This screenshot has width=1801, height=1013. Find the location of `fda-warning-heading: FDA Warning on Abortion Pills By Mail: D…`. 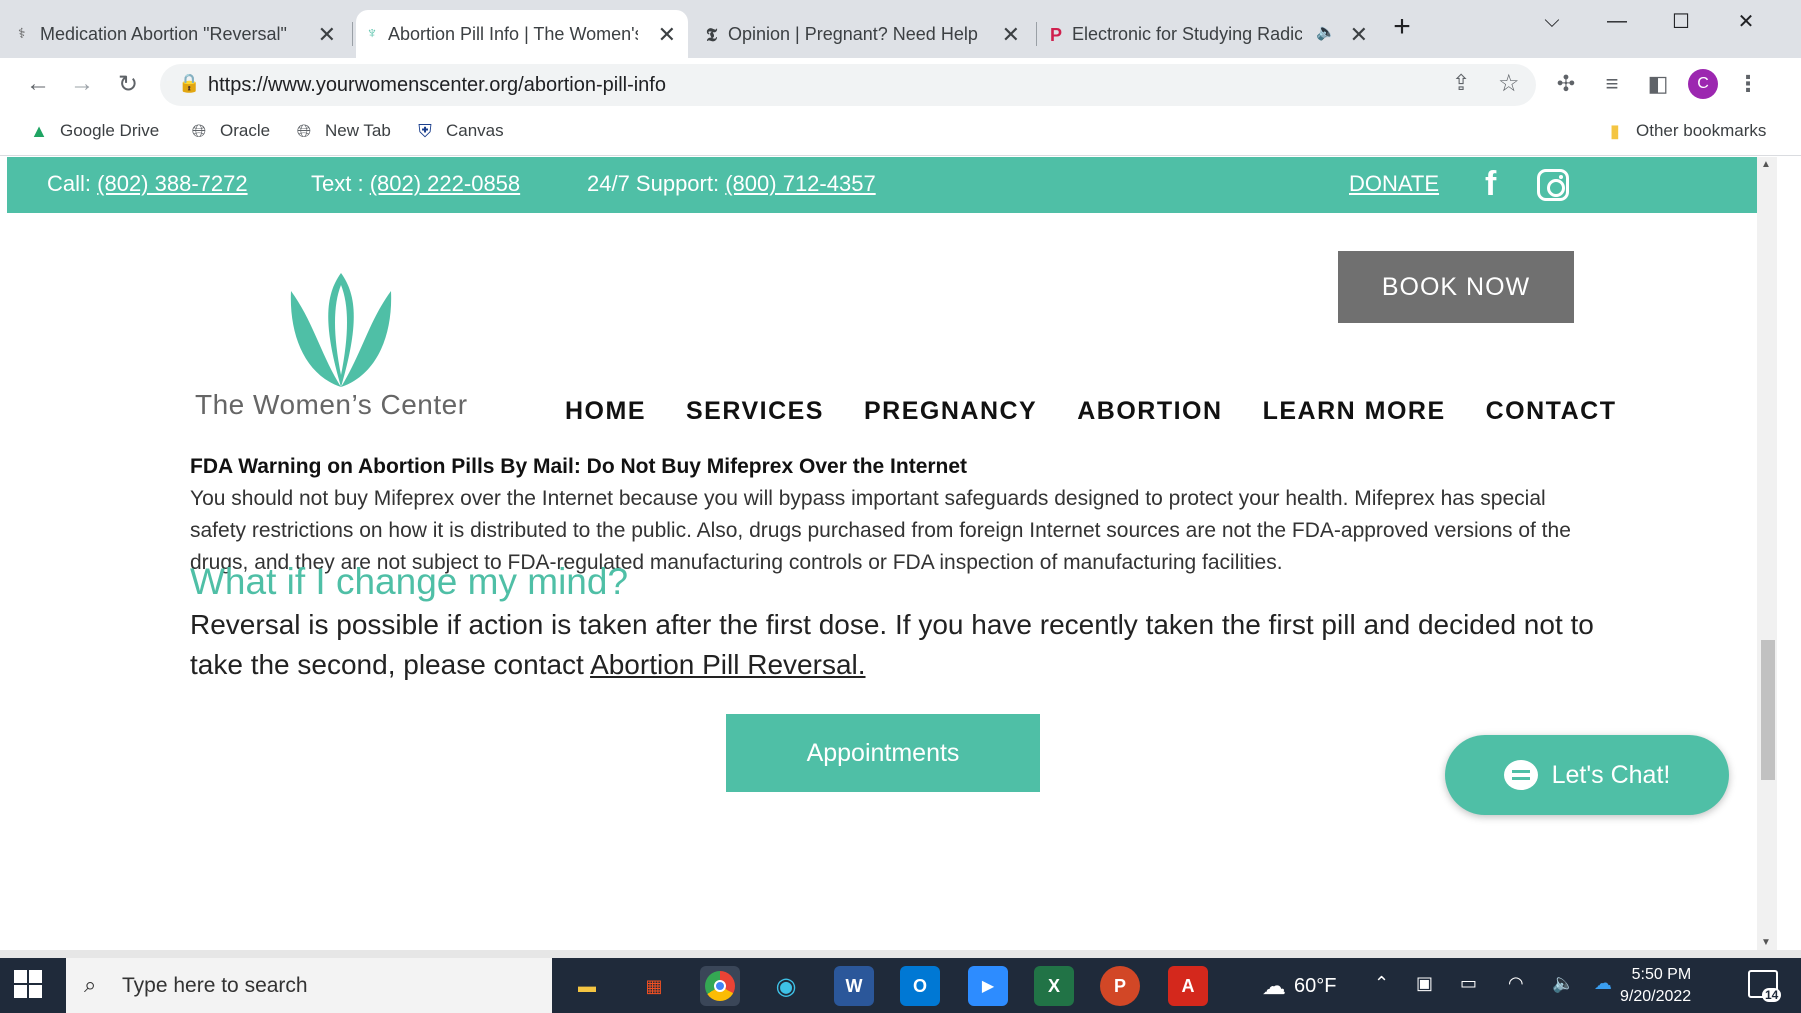

fda-warning-heading: FDA Warning on Abortion Pills By Mail: D… is located at coordinates (579, 466).